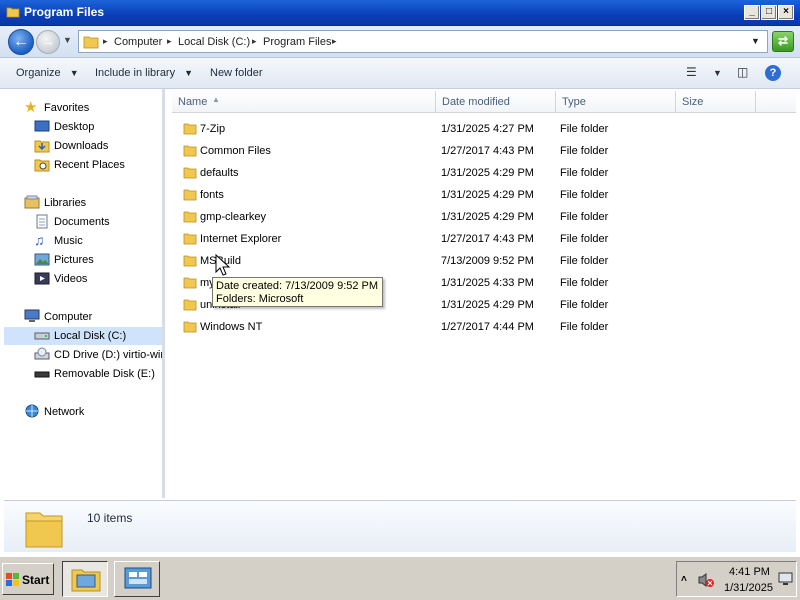  What do you see at coordinates (706, 580) in the screenshot?
I see `speaker-muted-icon` at bounding box center [706, 580].